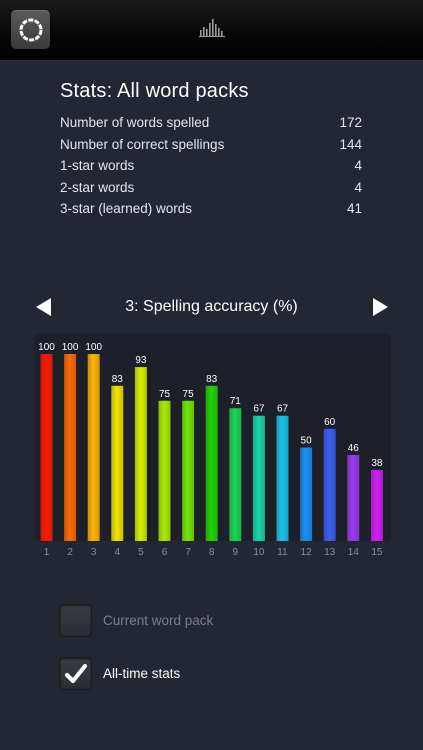 This screenshot has width=423, height=750. I want to click on all-time-stats-option: All-time stats, so click(119, 673).